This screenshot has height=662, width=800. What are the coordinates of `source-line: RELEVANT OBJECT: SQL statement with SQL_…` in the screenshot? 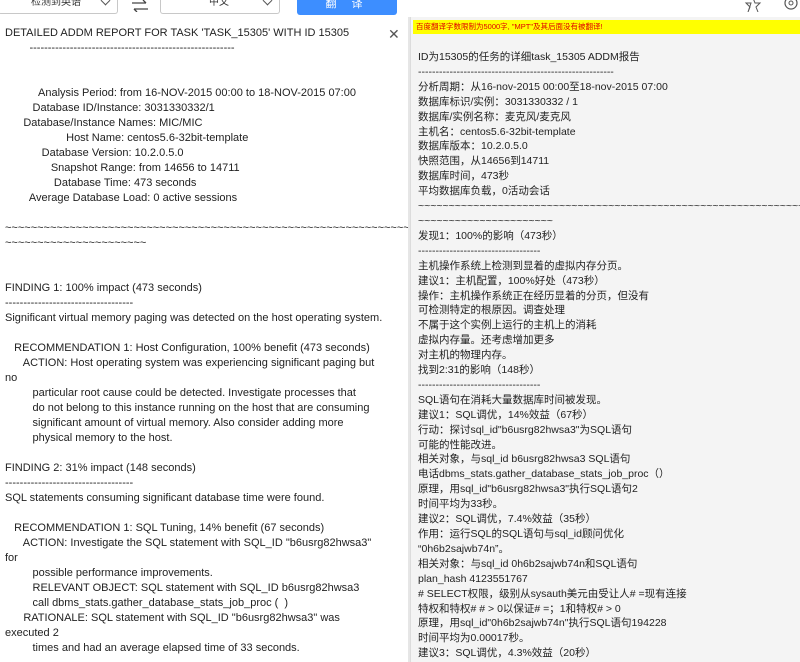 It's located at (182, 588).